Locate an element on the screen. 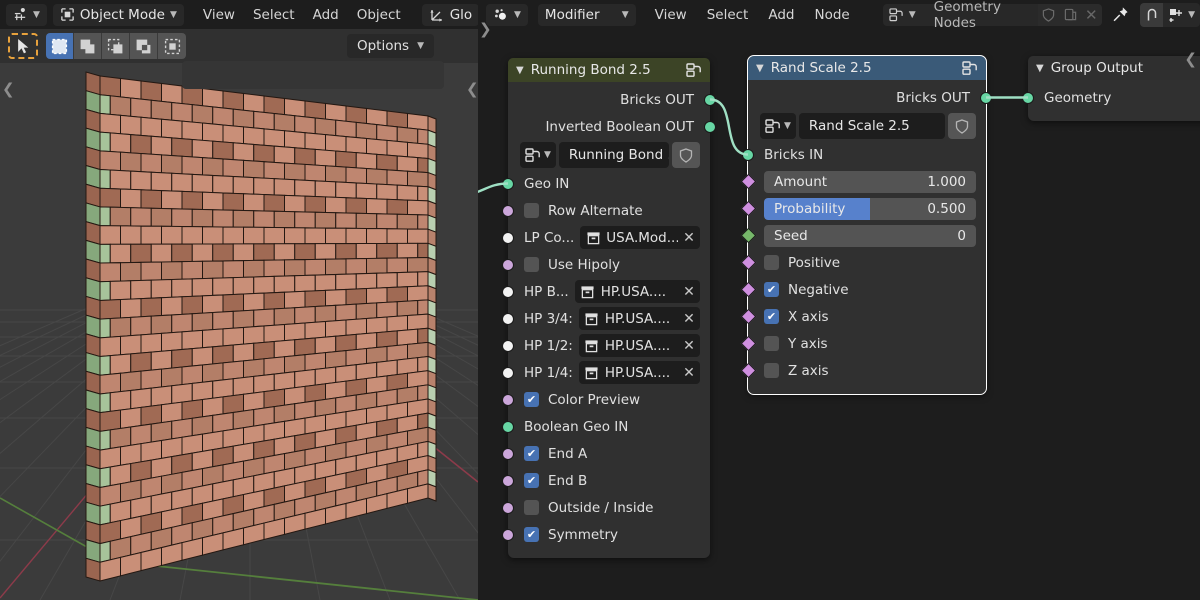 This screenshot has height=600, width=1200. checkbox-end-b is located at coordinates (531, 480).